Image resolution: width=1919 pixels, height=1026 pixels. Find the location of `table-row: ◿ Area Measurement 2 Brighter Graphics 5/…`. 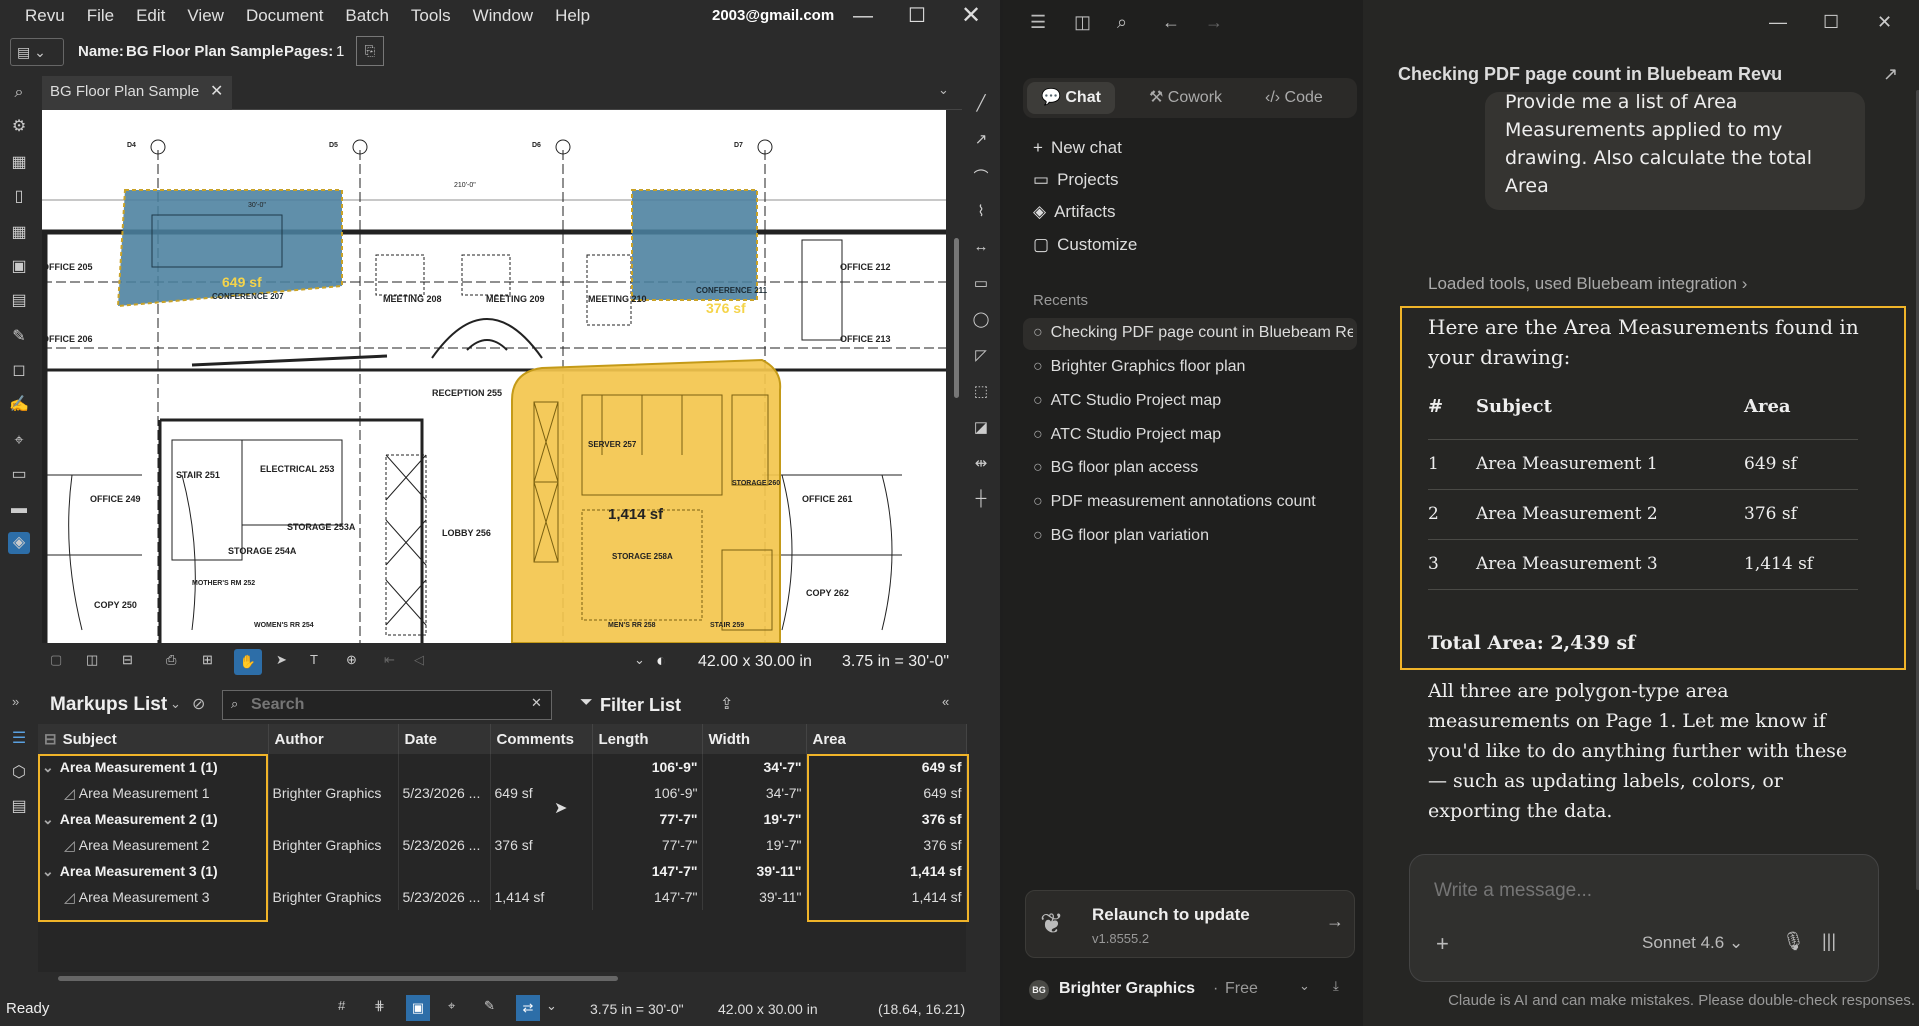

table-row: ◿ Area Measurement 2 Brighter Graphics 5/… is located at coordinates (502, 845).